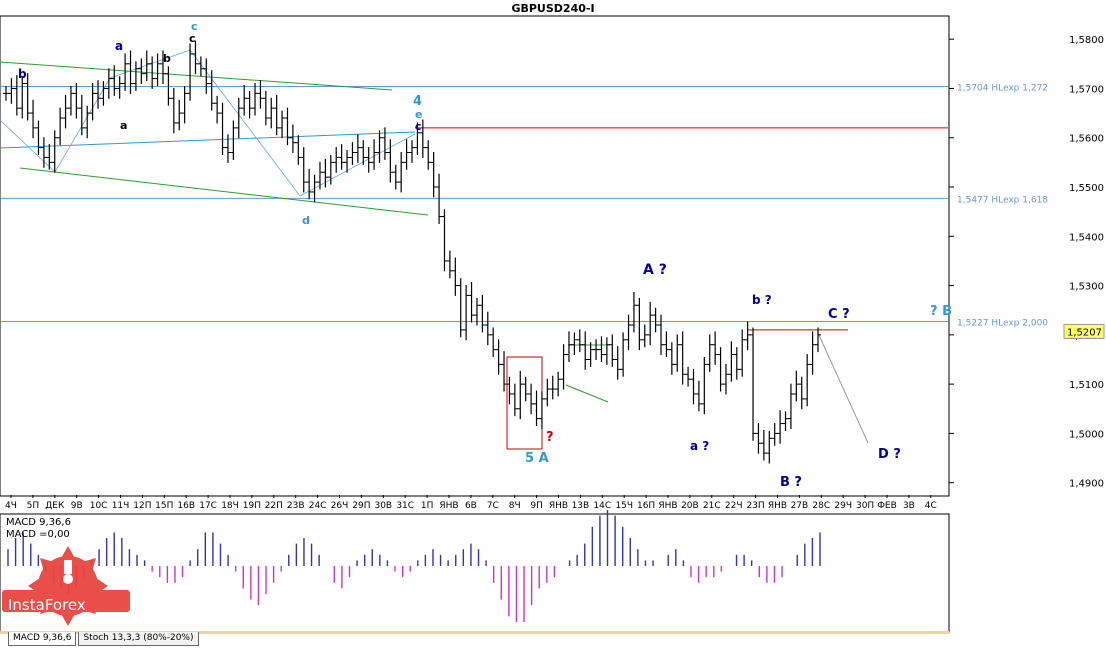 The width and height of the screenshot is (1106, 661). Describe the element at coordinates (931, 506) in the screenshot. I see `x-tick-label: 4С` at that location.